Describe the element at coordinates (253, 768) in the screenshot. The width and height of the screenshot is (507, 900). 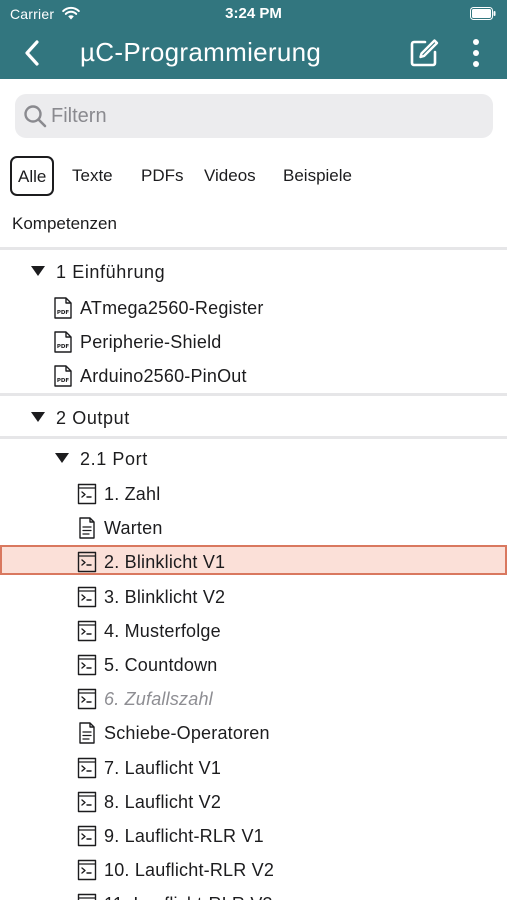
I see `tree-item: 7. Lauflicht V1` at that location.